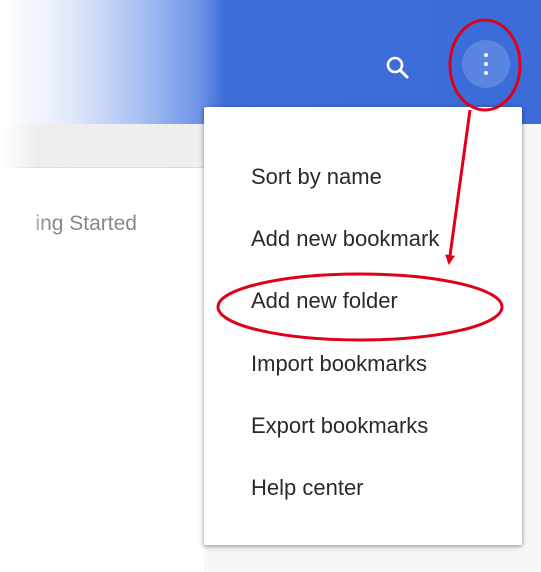 This screenshot has height=572, width=541. What do you see at coordinates (345, 238) in the screenshot?
I see `menu-item-label: Add new bookmark` at bounding box center [345, 238].